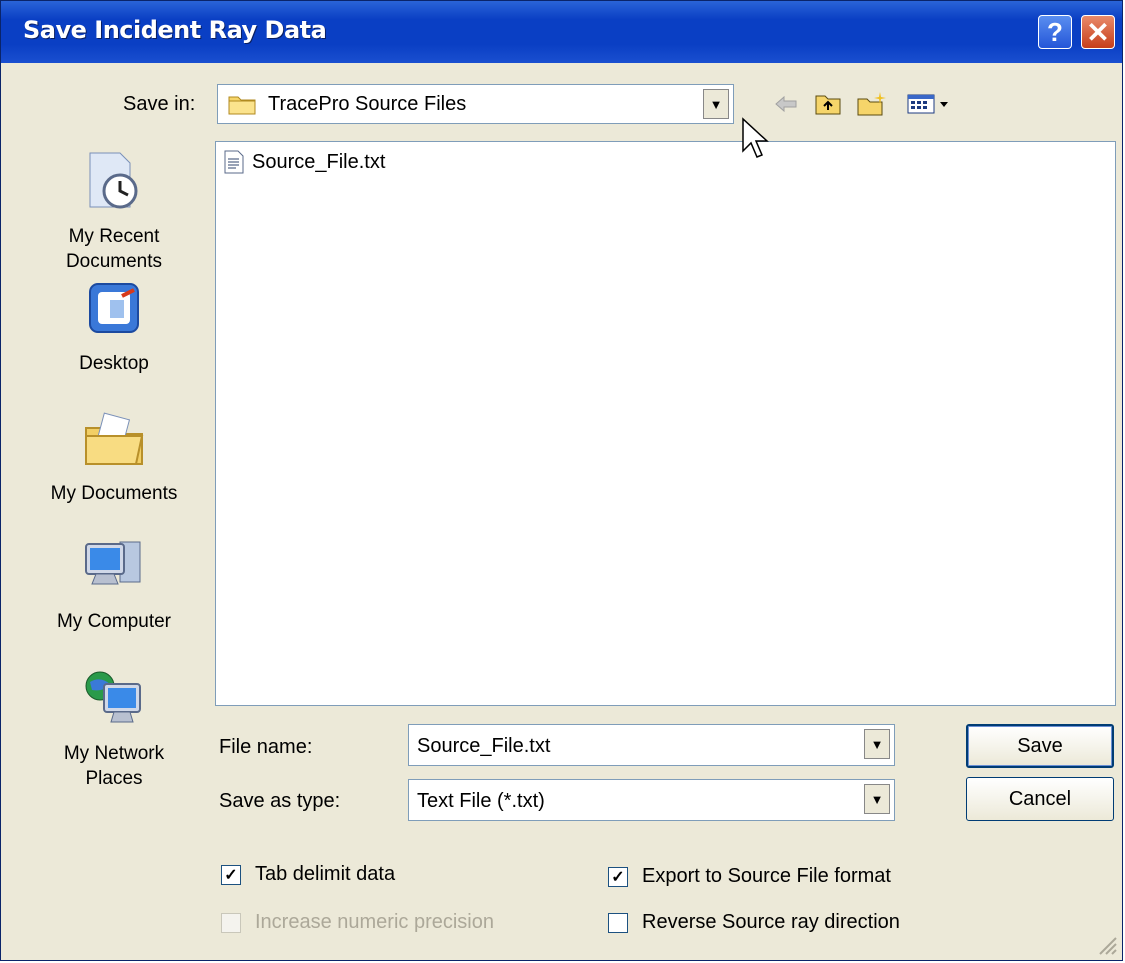 This screenshot has height=963, width=1125. Describe the element at coordinates (113, 563) in the screenshot. I see `my-computer-icon` at that location.